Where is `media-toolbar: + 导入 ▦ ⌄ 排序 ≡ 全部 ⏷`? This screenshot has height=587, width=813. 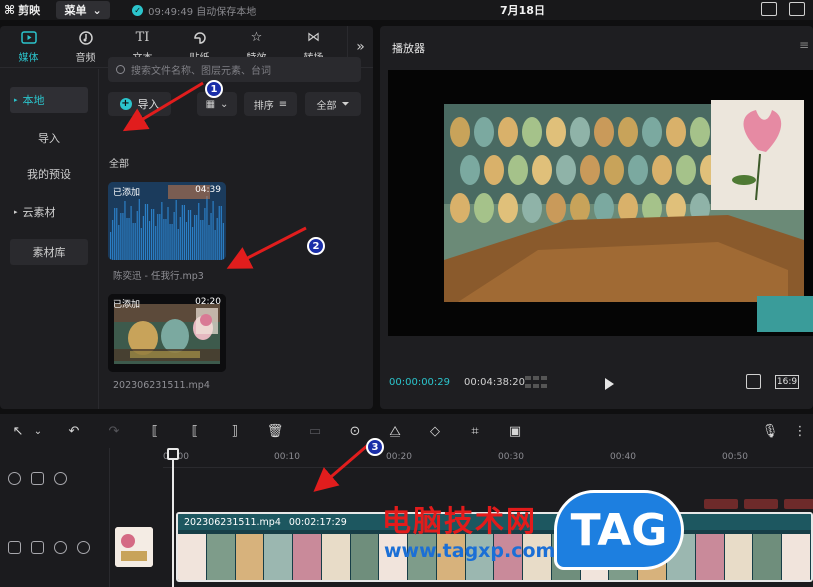 media-toolbar: + 导入 ▦ ⌄ 排序 ≡ 全部 ⏷ is located at coordinates (234, 104).